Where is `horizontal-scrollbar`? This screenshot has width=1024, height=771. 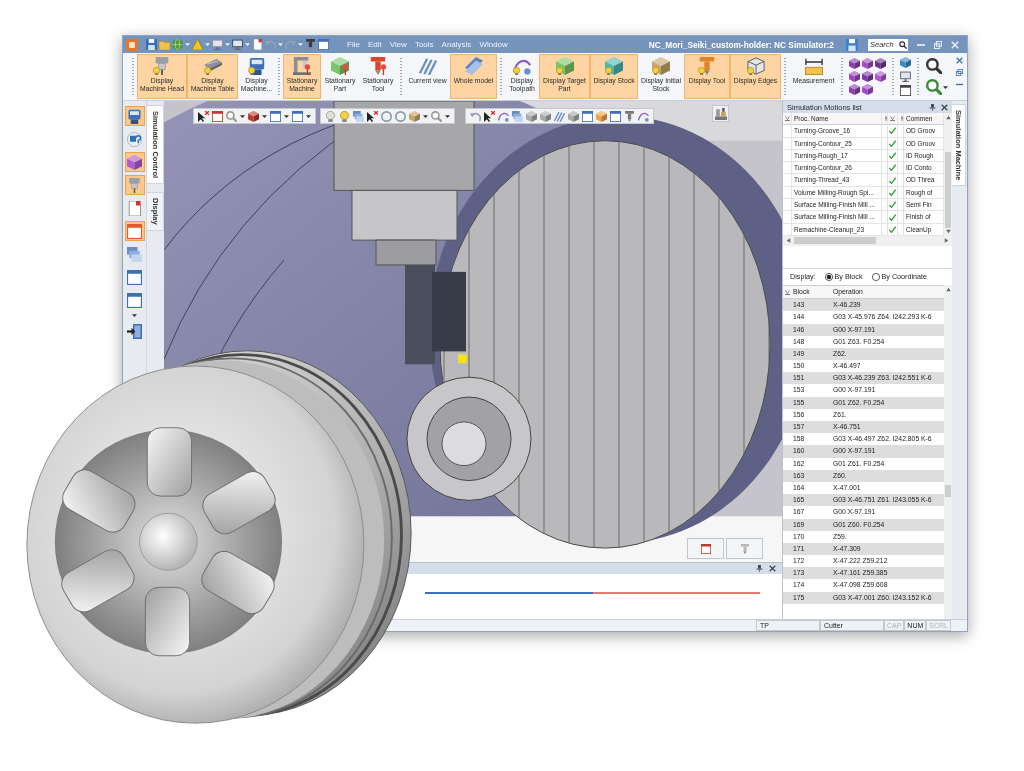 horizontal-scrollbar is located at coordinates (867, 240).